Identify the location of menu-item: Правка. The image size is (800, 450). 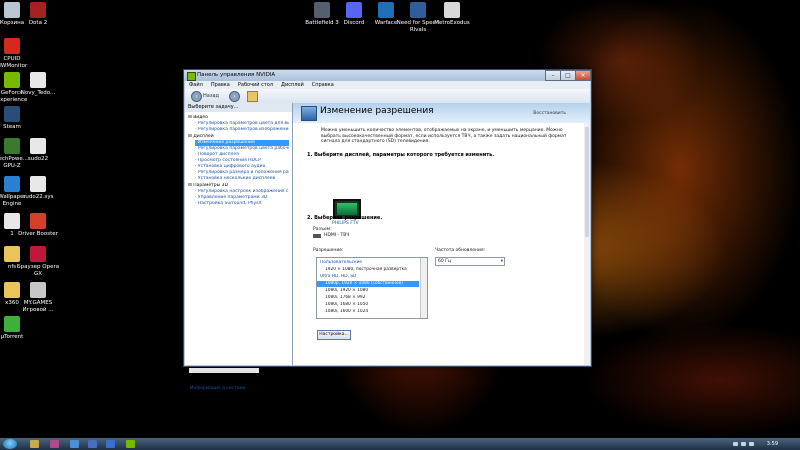
(220, 85).